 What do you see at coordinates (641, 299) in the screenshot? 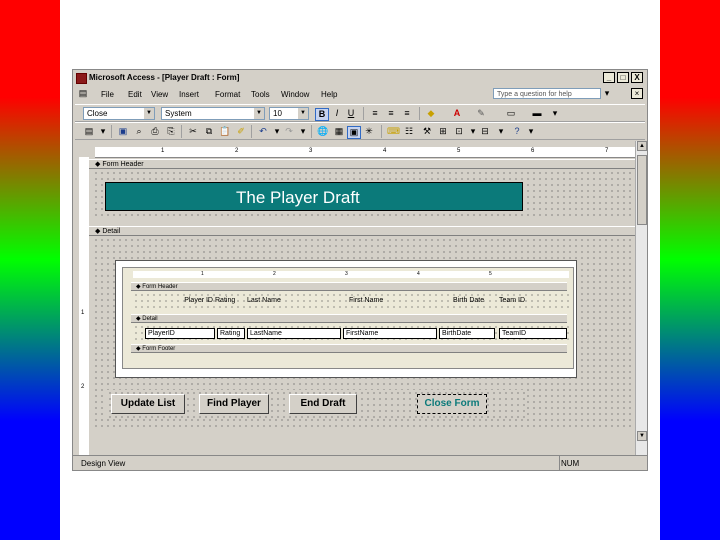
I see `vertical-scrollbar: ▲ ▼` at bounding box center [641, 299].